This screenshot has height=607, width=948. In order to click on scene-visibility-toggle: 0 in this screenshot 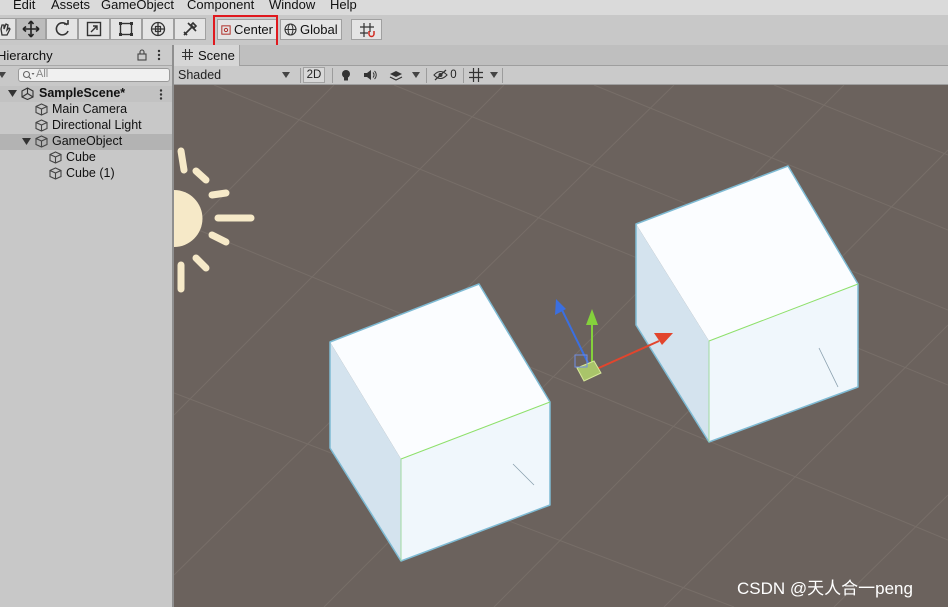, I will do `click(445, 75)`.